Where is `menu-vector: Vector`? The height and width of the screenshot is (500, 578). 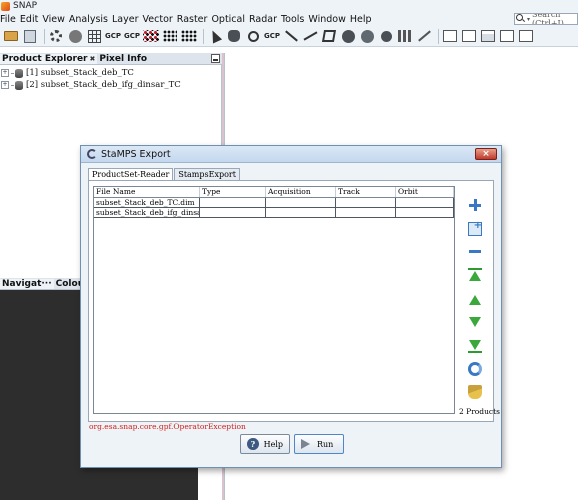
menu-vector: Vector is located at coordinates (158, 19).